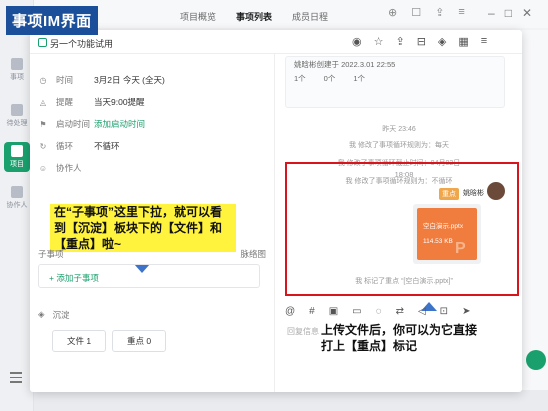 The height and width of the screenshot is (411, 548). Describe the element at coordinates (65, 80) in the screenshot. I see `field-label: 时间` at that location.